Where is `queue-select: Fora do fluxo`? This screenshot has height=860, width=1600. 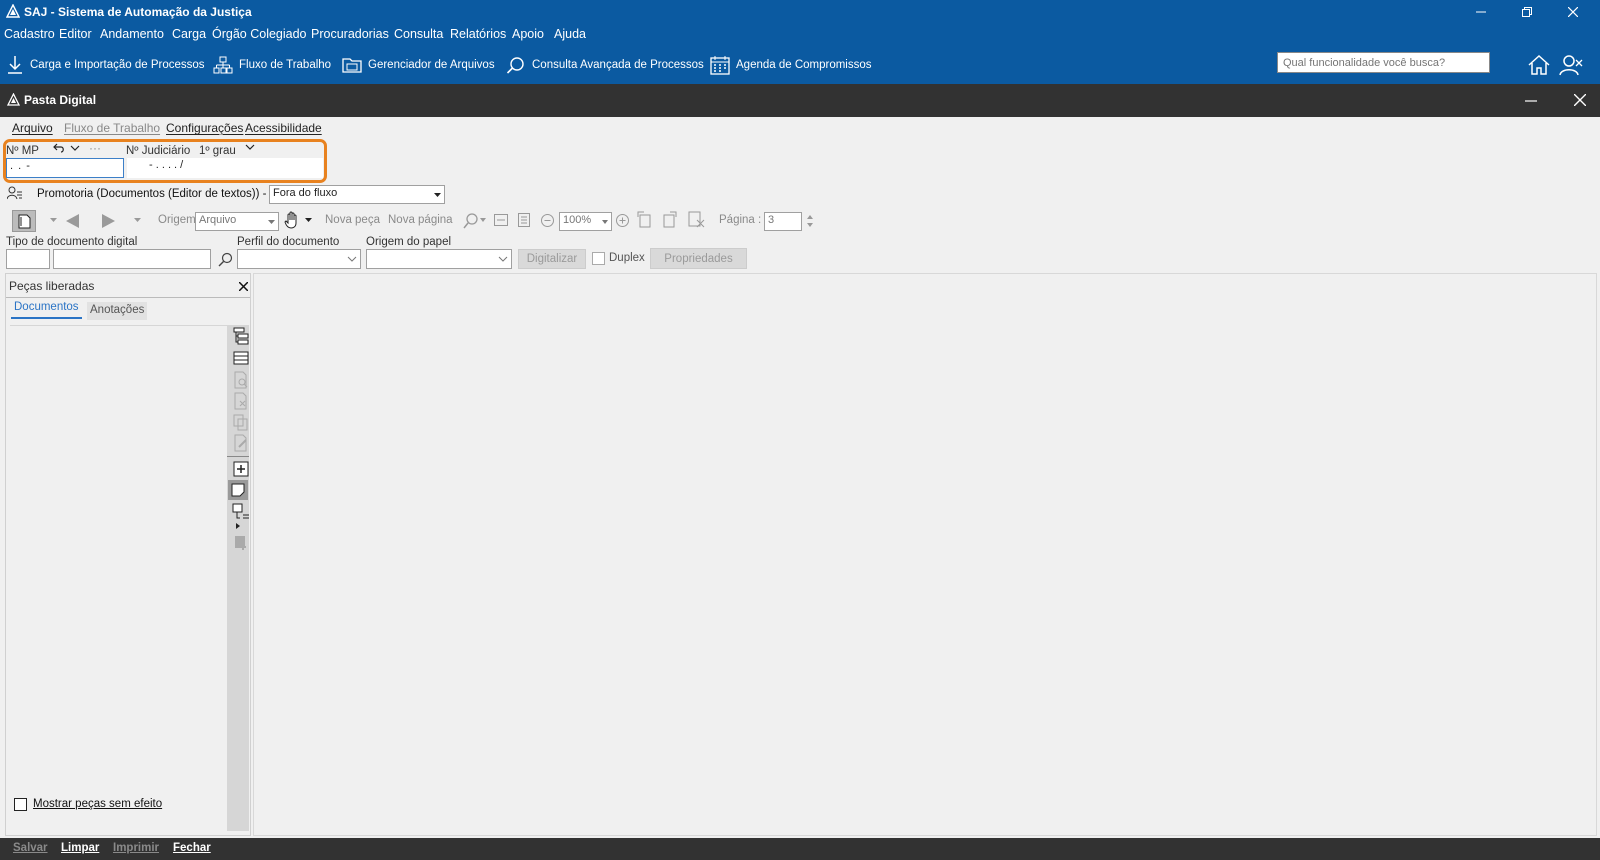
queue-select: Fora do fluxo is located at coordinates (357, 194).